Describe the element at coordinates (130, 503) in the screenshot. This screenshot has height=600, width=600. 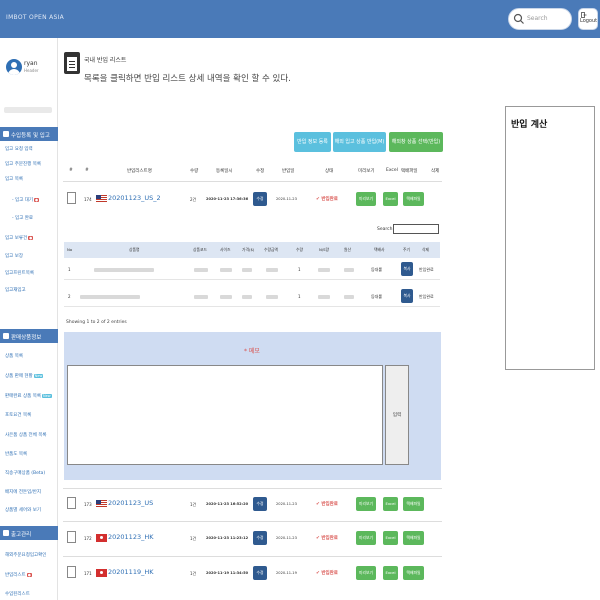
I see `import-list-link: 20201123_US` at that location.